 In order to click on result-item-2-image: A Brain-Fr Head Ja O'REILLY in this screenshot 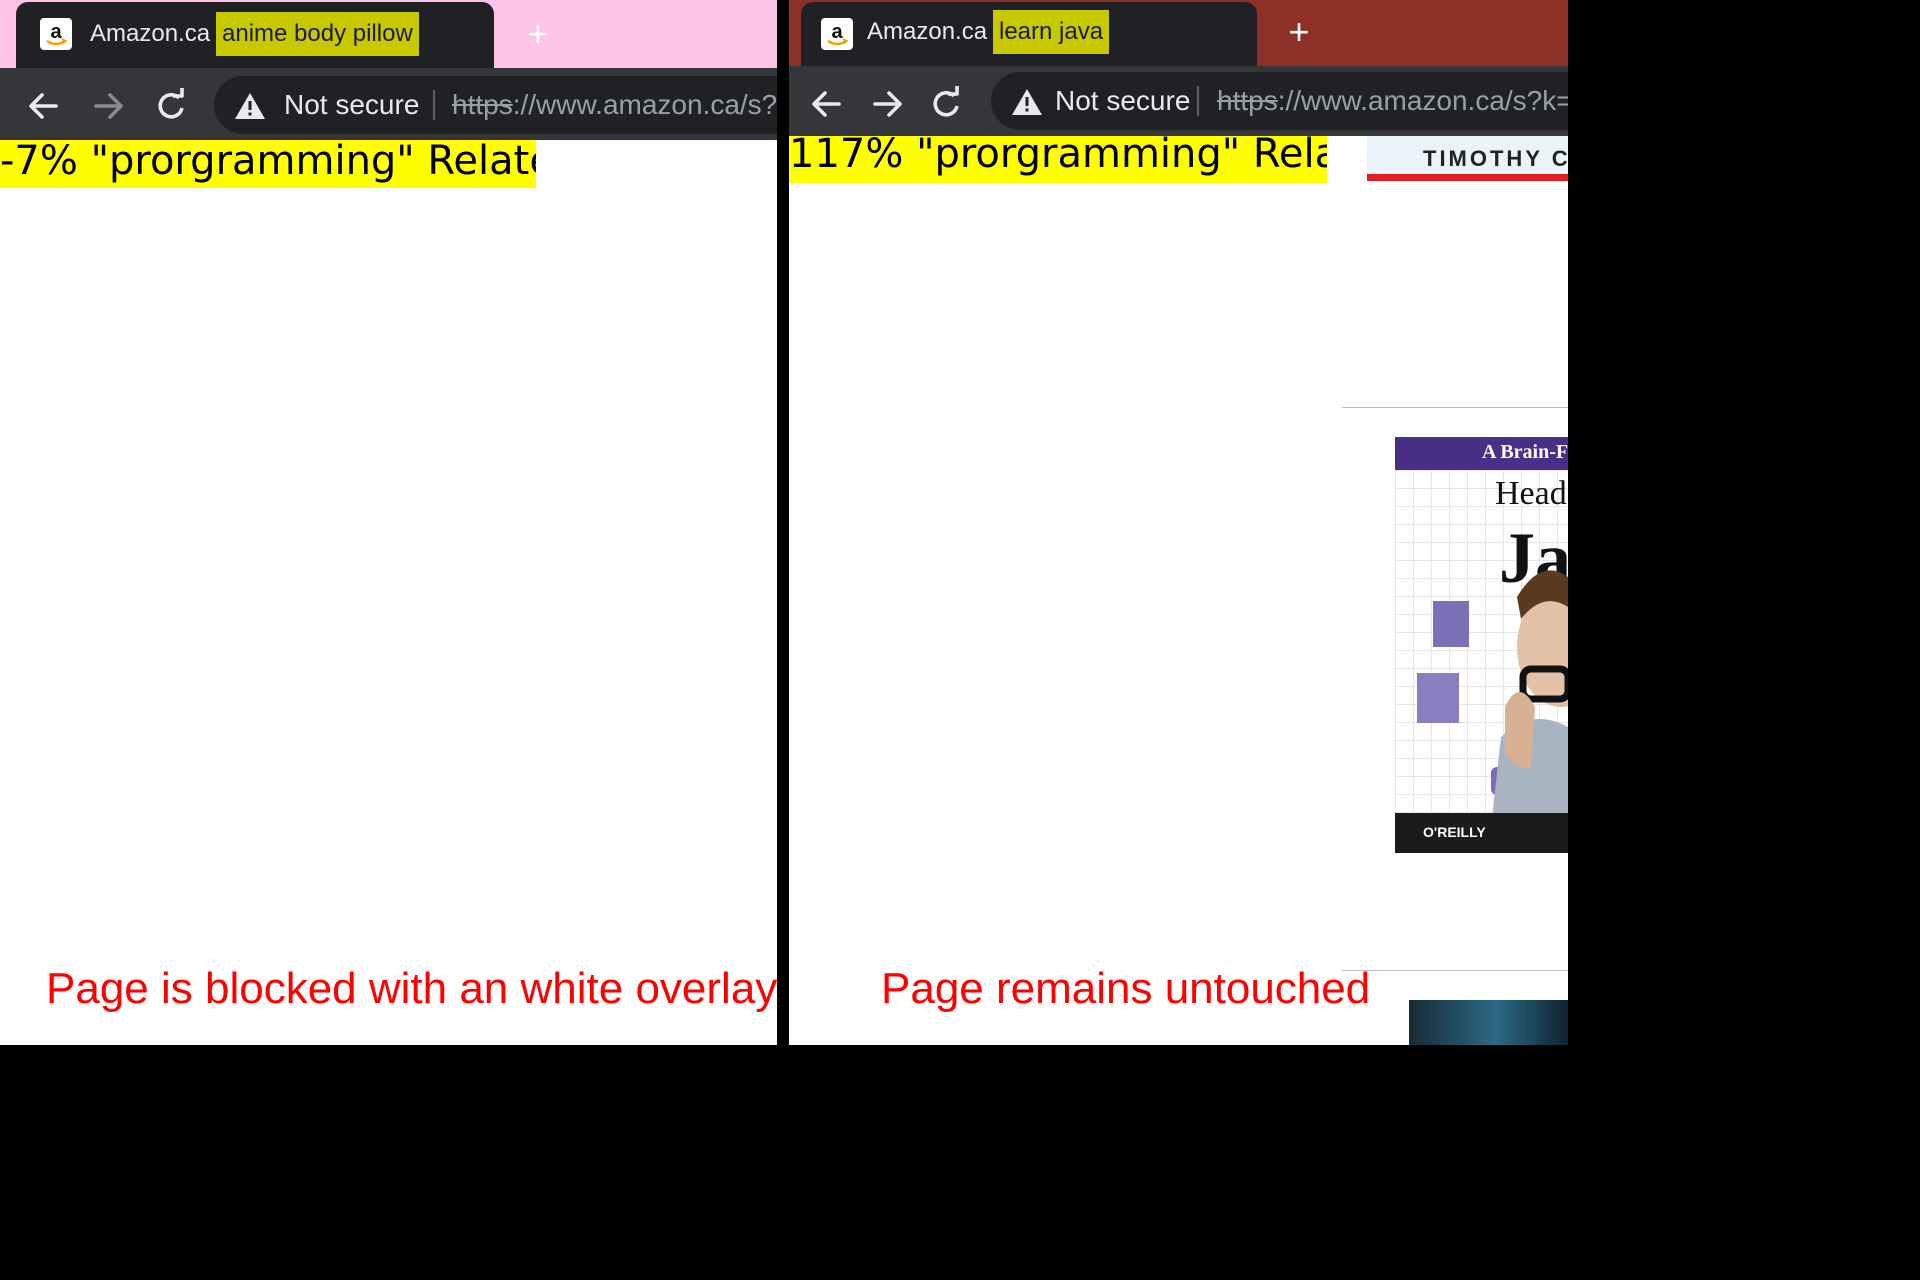, I will do `click(1481, 645)`.